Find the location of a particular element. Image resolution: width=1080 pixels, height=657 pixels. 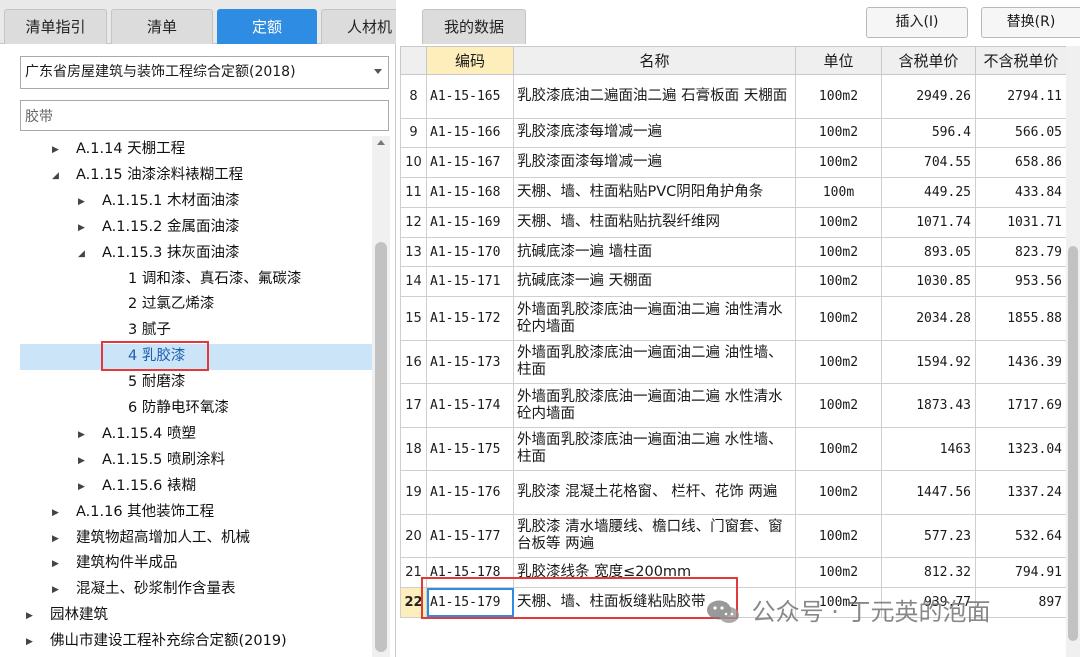

tree-node: ▶ A.1.15.4 喷塑 is located at coordinates (137, 434).